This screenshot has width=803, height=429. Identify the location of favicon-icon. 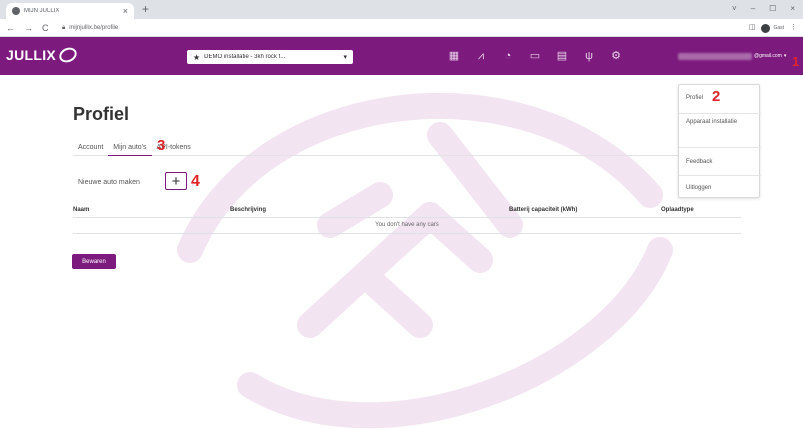
(16, 11).